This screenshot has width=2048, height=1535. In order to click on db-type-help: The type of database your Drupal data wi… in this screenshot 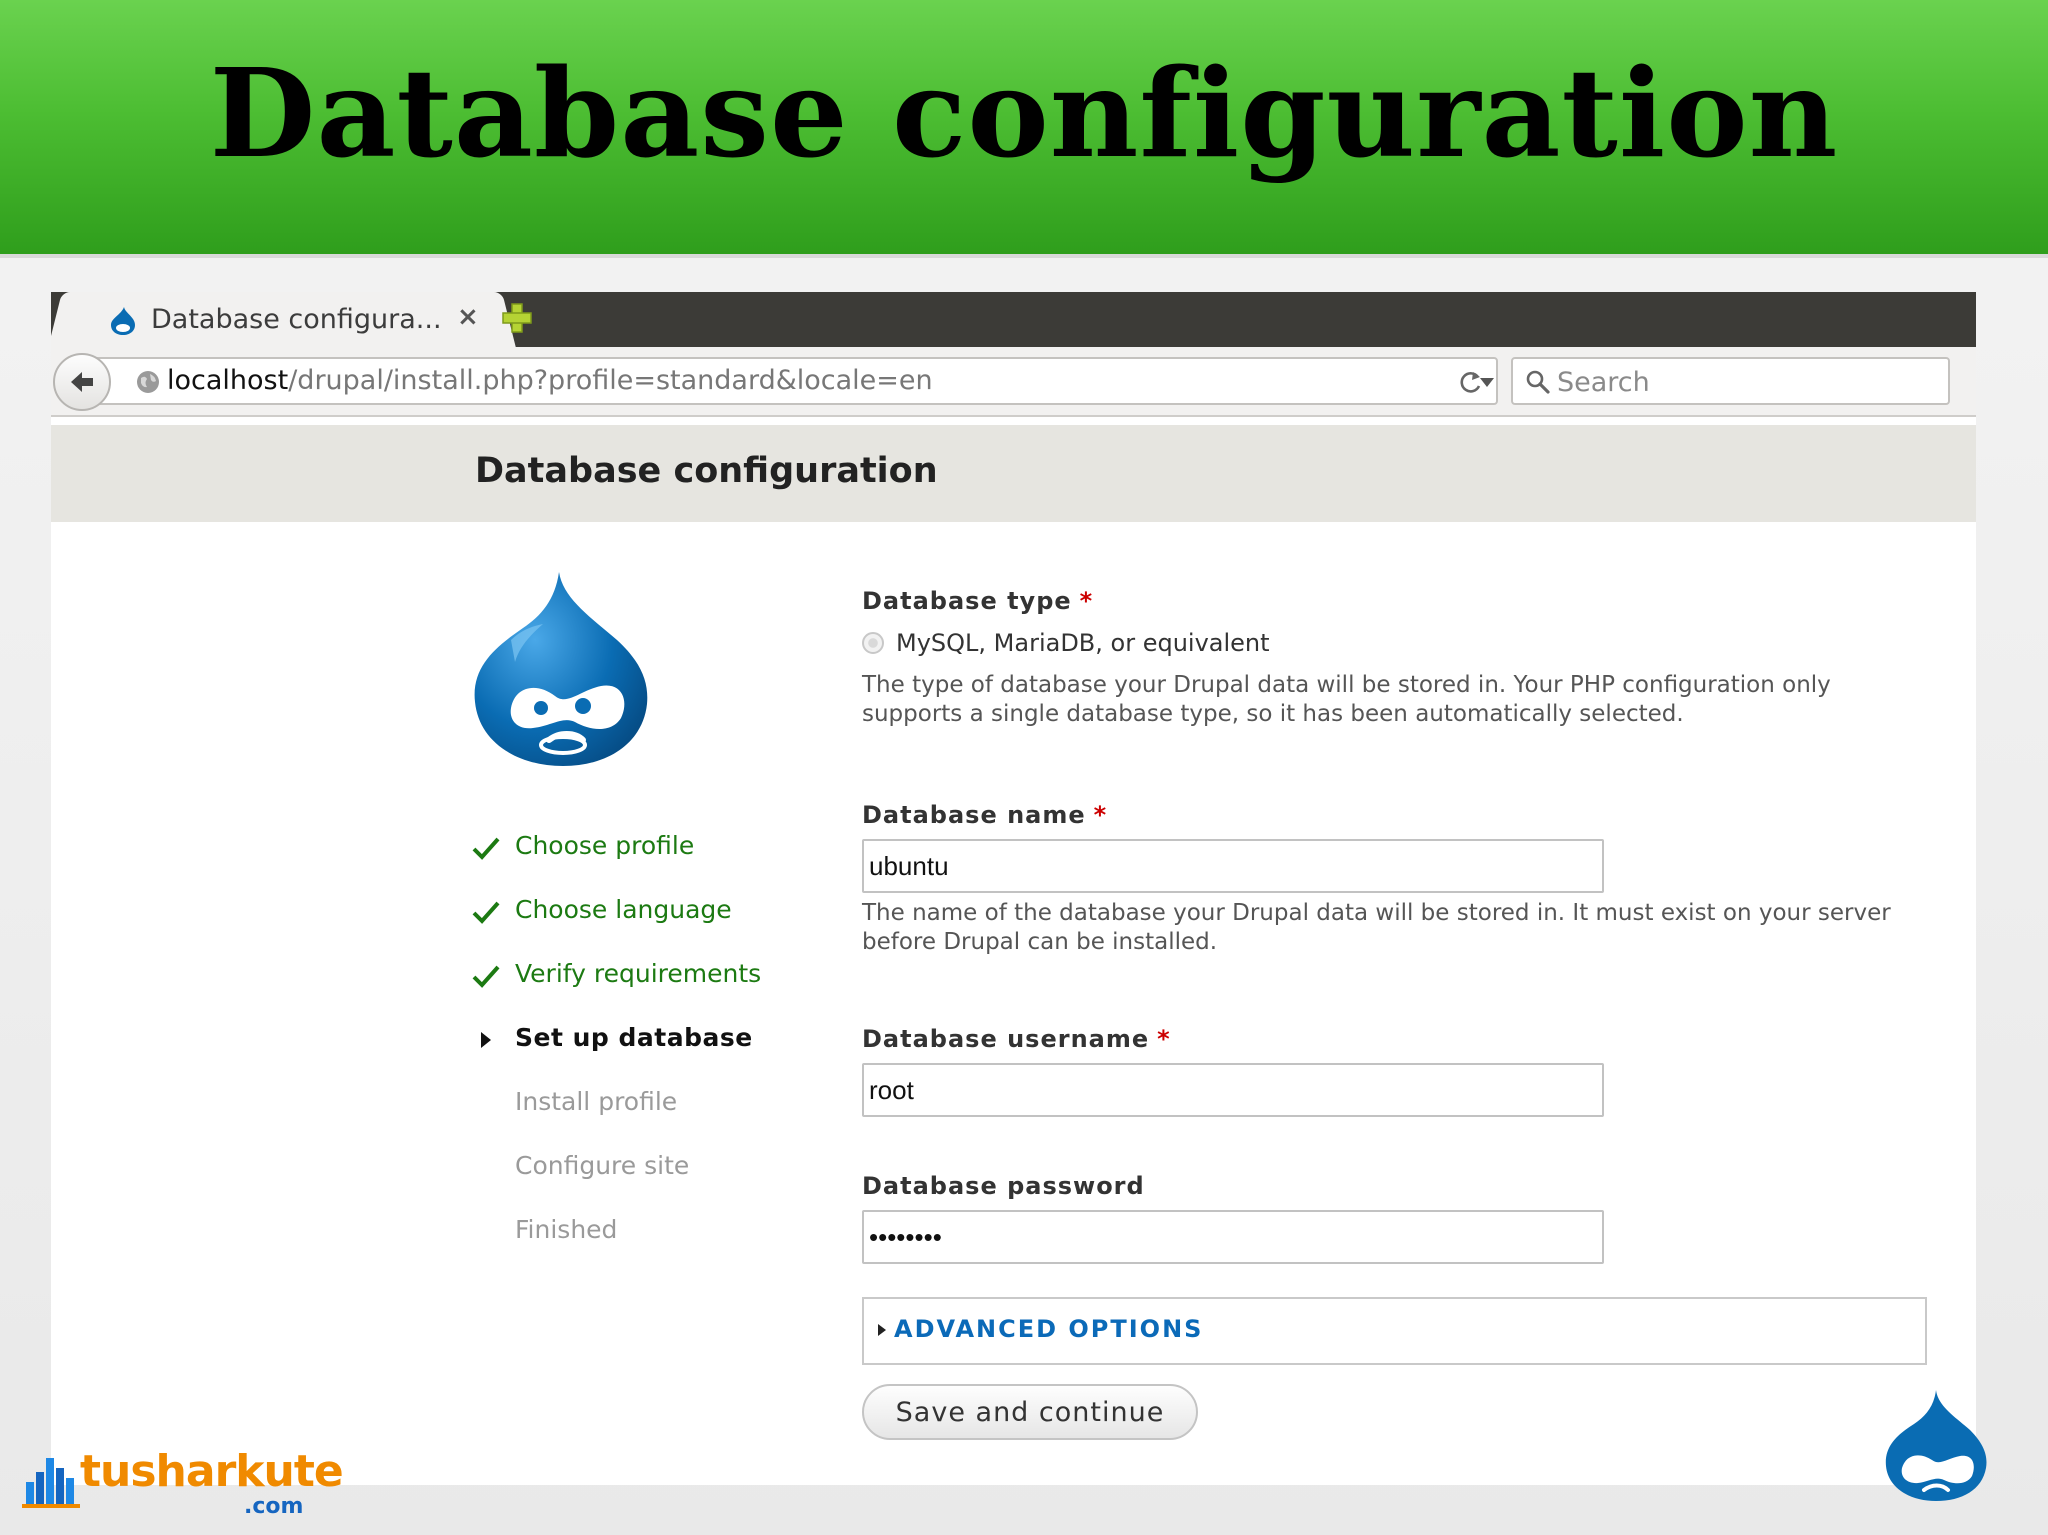, I will do `click(1346, 699)`.